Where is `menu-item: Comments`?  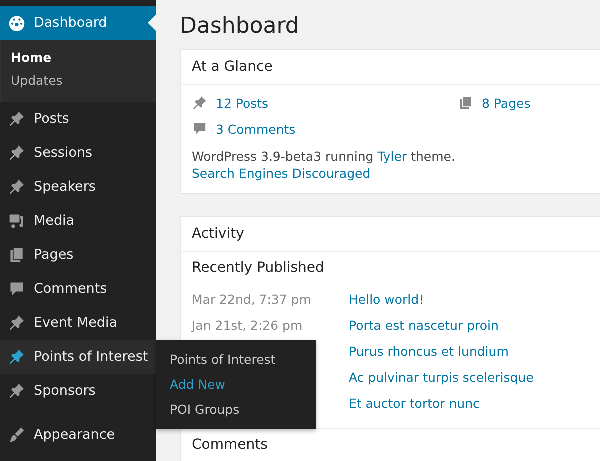
menu-item: Comments is located at coordinates (78, 289).